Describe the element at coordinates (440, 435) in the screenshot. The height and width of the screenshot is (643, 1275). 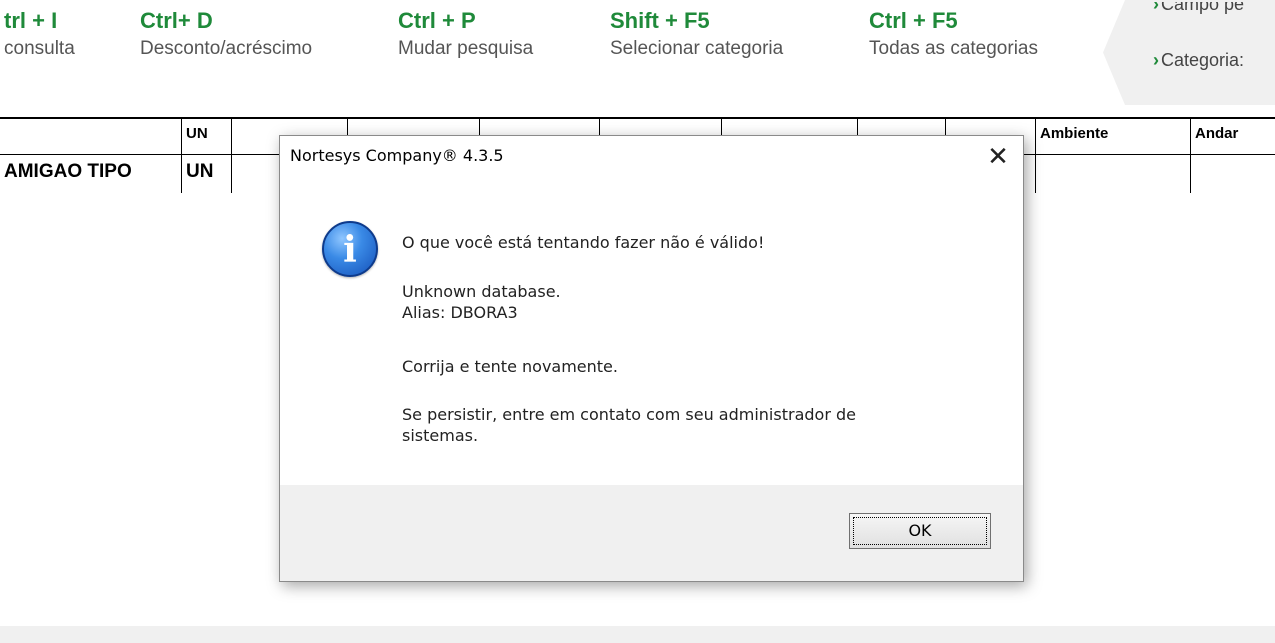
I see `message-line-6: sistemas.` at that location.